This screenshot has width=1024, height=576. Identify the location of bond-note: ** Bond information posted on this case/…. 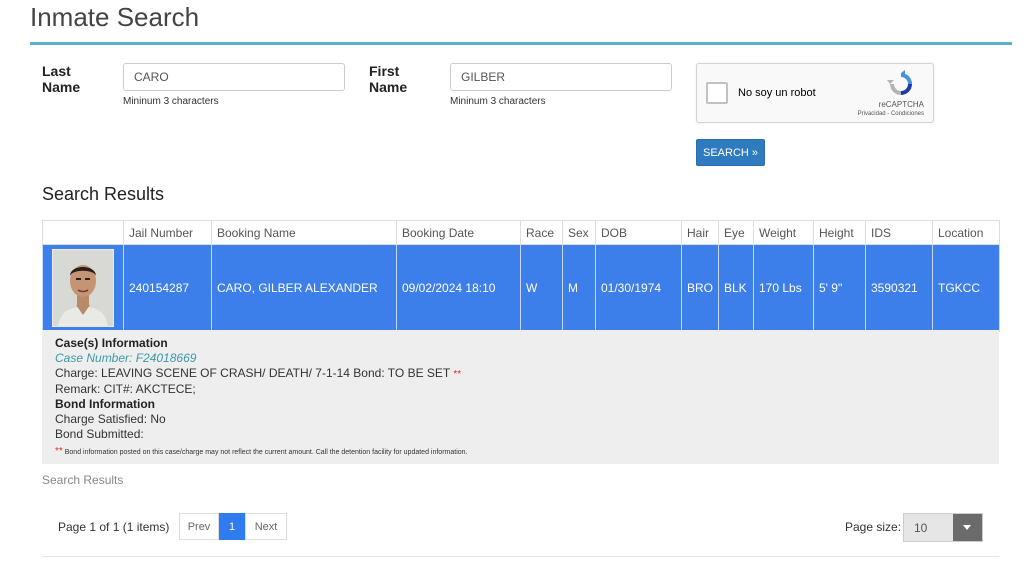
(520, 452).